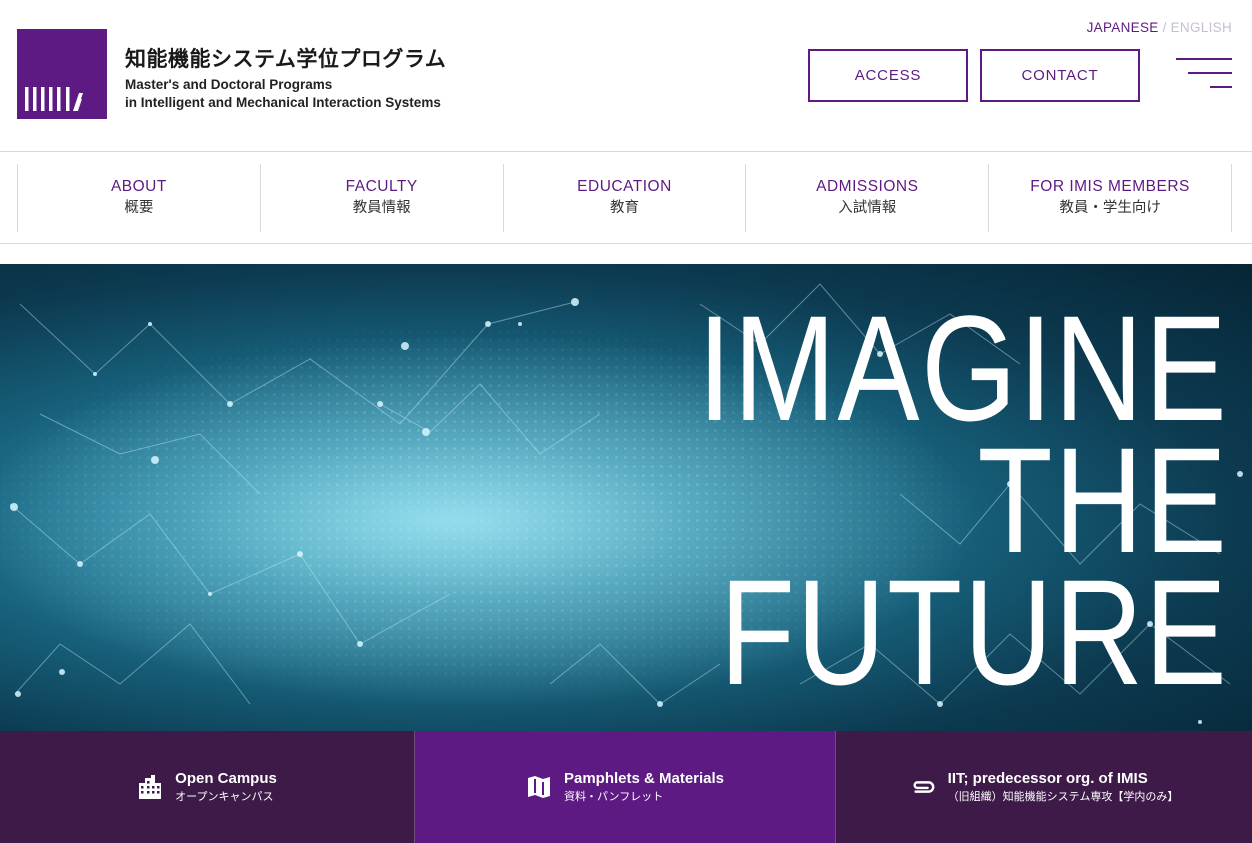  I want to click on pamphlets-link: Pamphlets & Materials 資料・パンフレット, so click(625, 787).